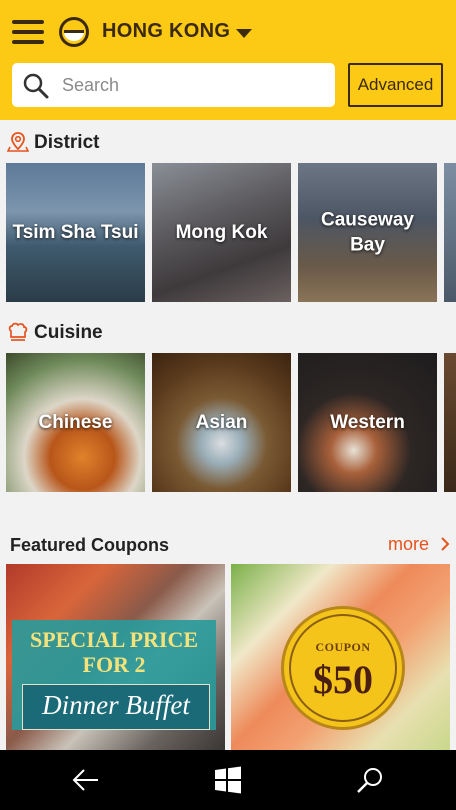 The height and width of the screenshot is (810, 456). Describe the element at coordinates (114, 664) in the screenshot. I see `promo-line-2: FOR 2` at that location.